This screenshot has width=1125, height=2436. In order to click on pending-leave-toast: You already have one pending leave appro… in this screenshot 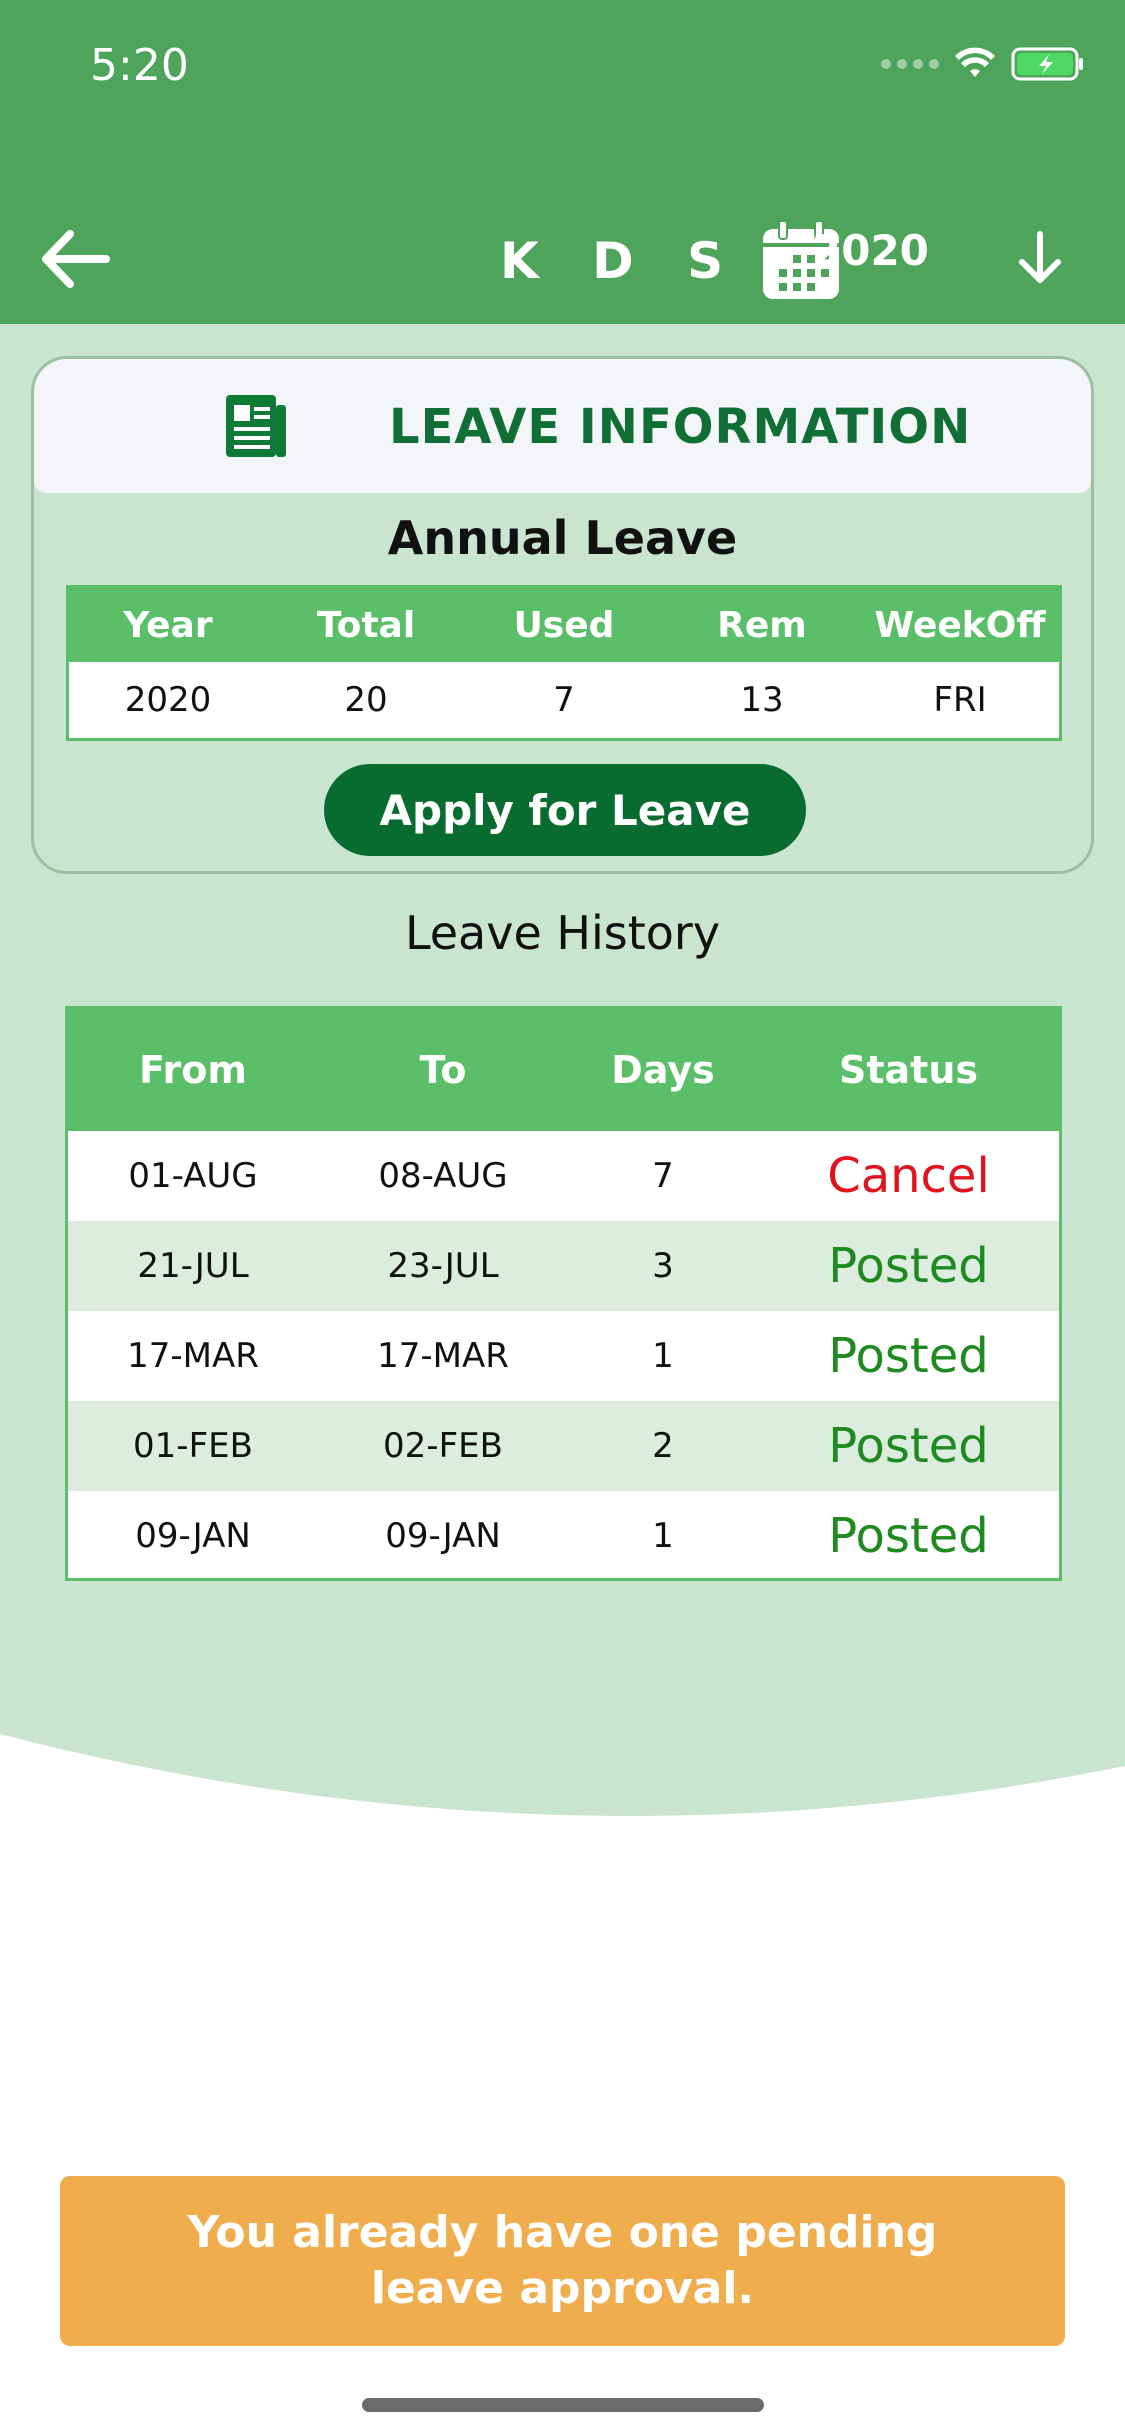, I will do `click(562, 2261)`.